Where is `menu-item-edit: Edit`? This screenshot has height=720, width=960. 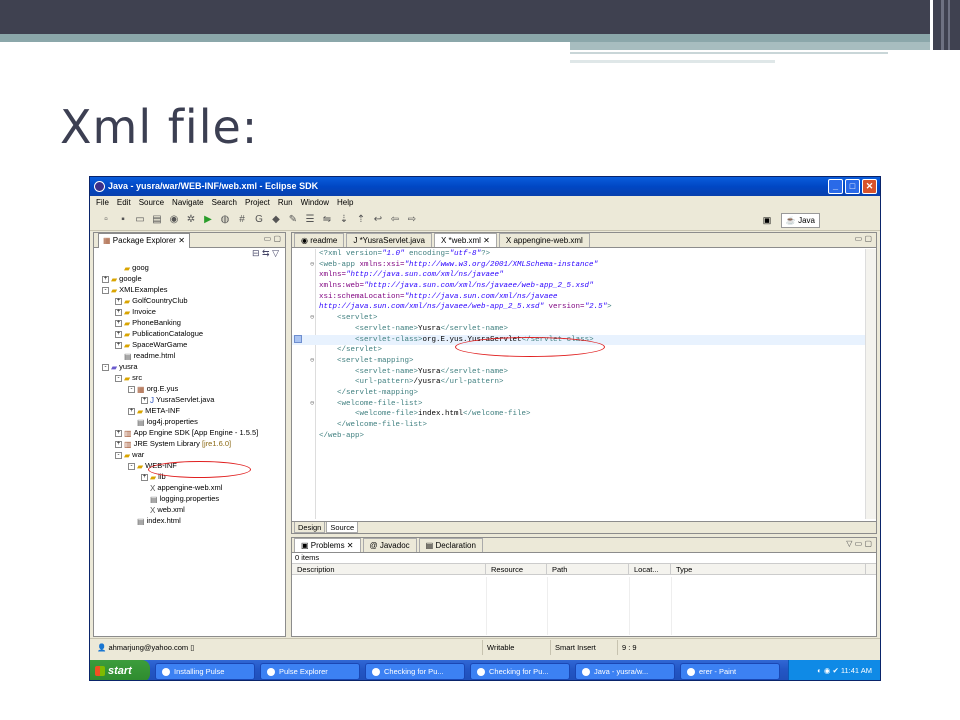 menu-item-edit: Edit is located at coordinates (124, 202).